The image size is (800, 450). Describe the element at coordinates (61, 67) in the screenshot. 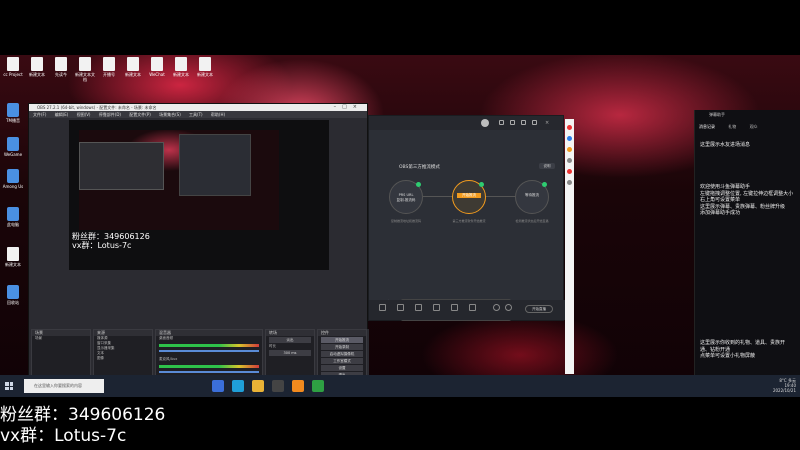

I see `desktop-icon: 先读今` at that location.